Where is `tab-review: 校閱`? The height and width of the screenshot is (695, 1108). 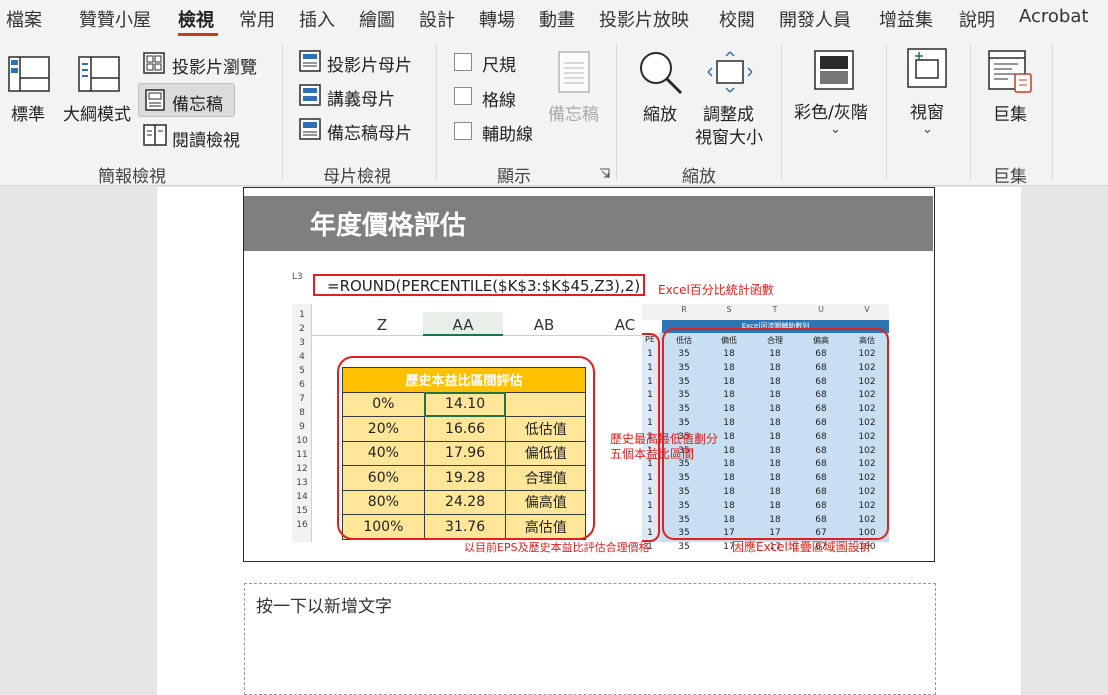 tab-review: 校閱 is located at coordinates (737, 19).